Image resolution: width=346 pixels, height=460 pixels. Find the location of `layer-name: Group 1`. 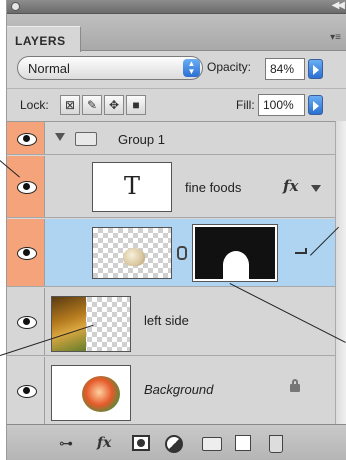

layer-name: Group 1 is located at coordinates (141, 139).